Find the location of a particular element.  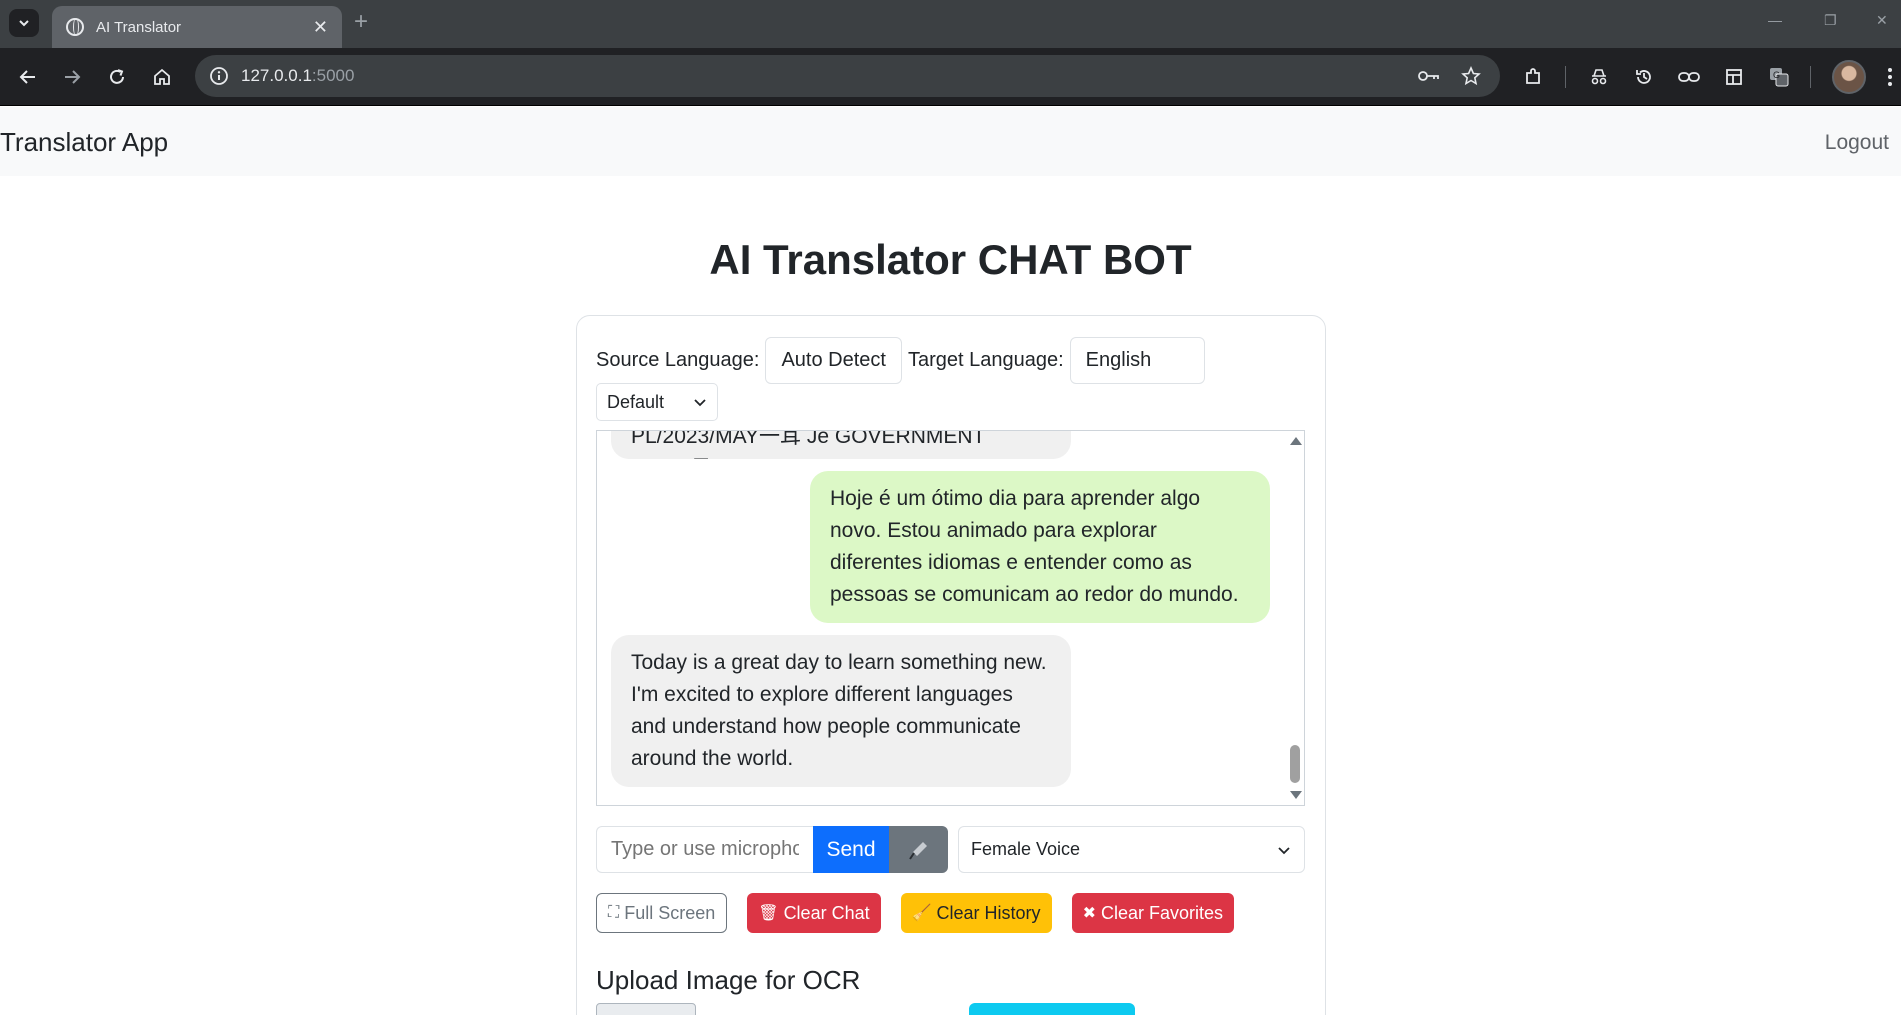

restore-icon: ❐ is located at coordinates (1830, 20).